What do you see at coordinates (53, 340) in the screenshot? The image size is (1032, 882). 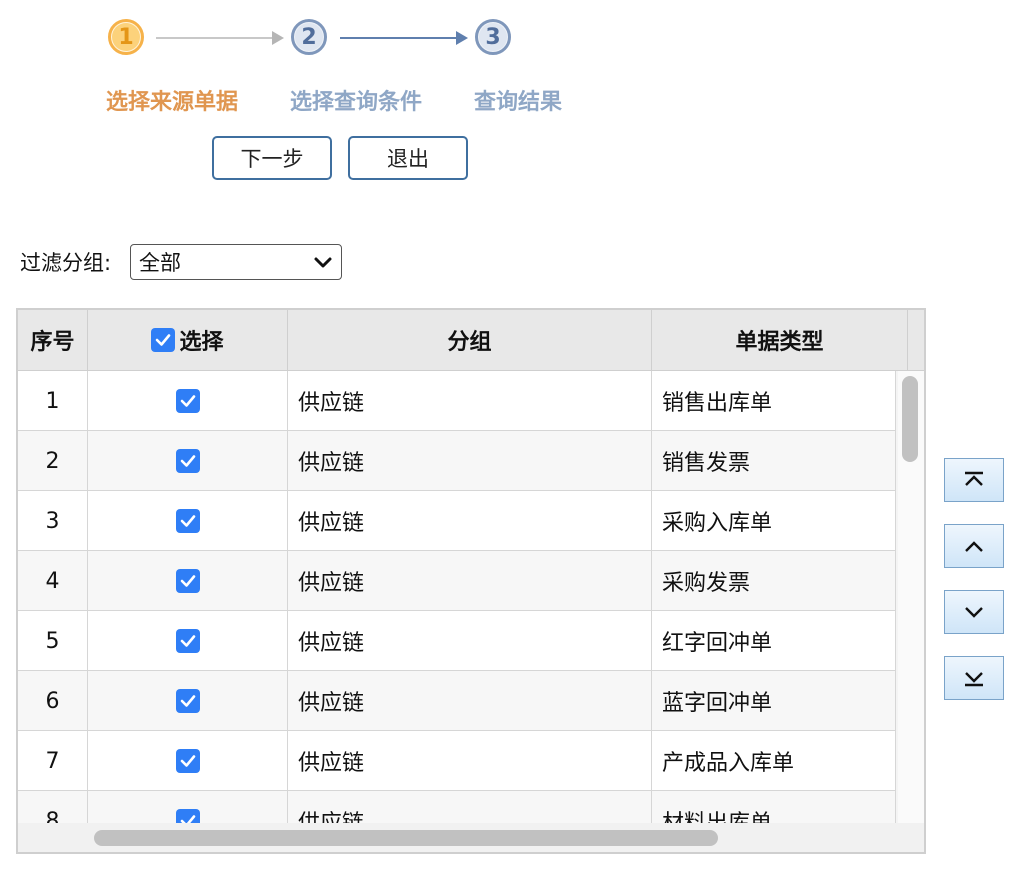 I see `column-header-index: 序号` at bounding box center [53, 340].